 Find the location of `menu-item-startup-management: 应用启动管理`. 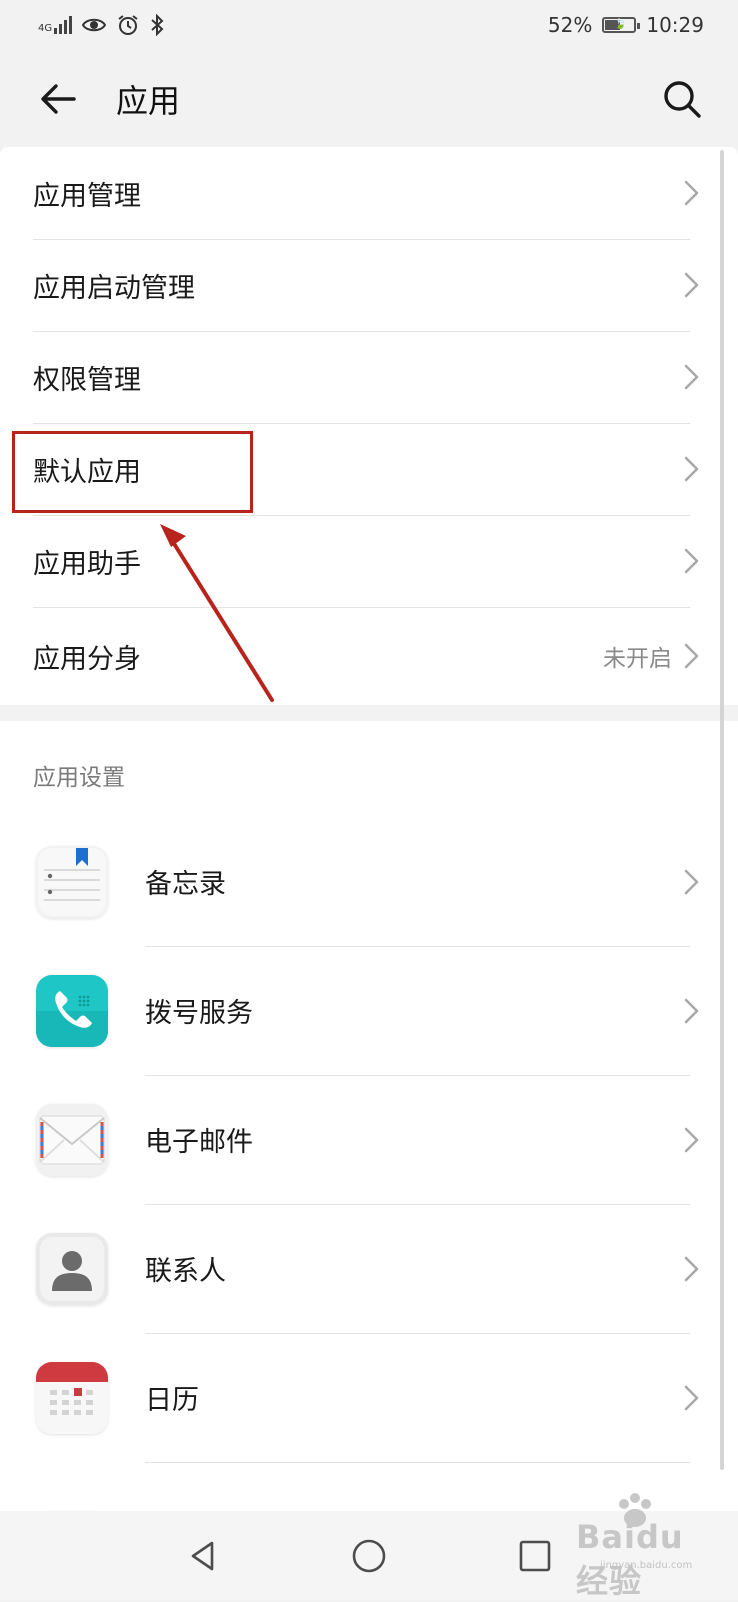

menu-item-startup-management: 应用启动管理 is located at coordinates (369, 285).